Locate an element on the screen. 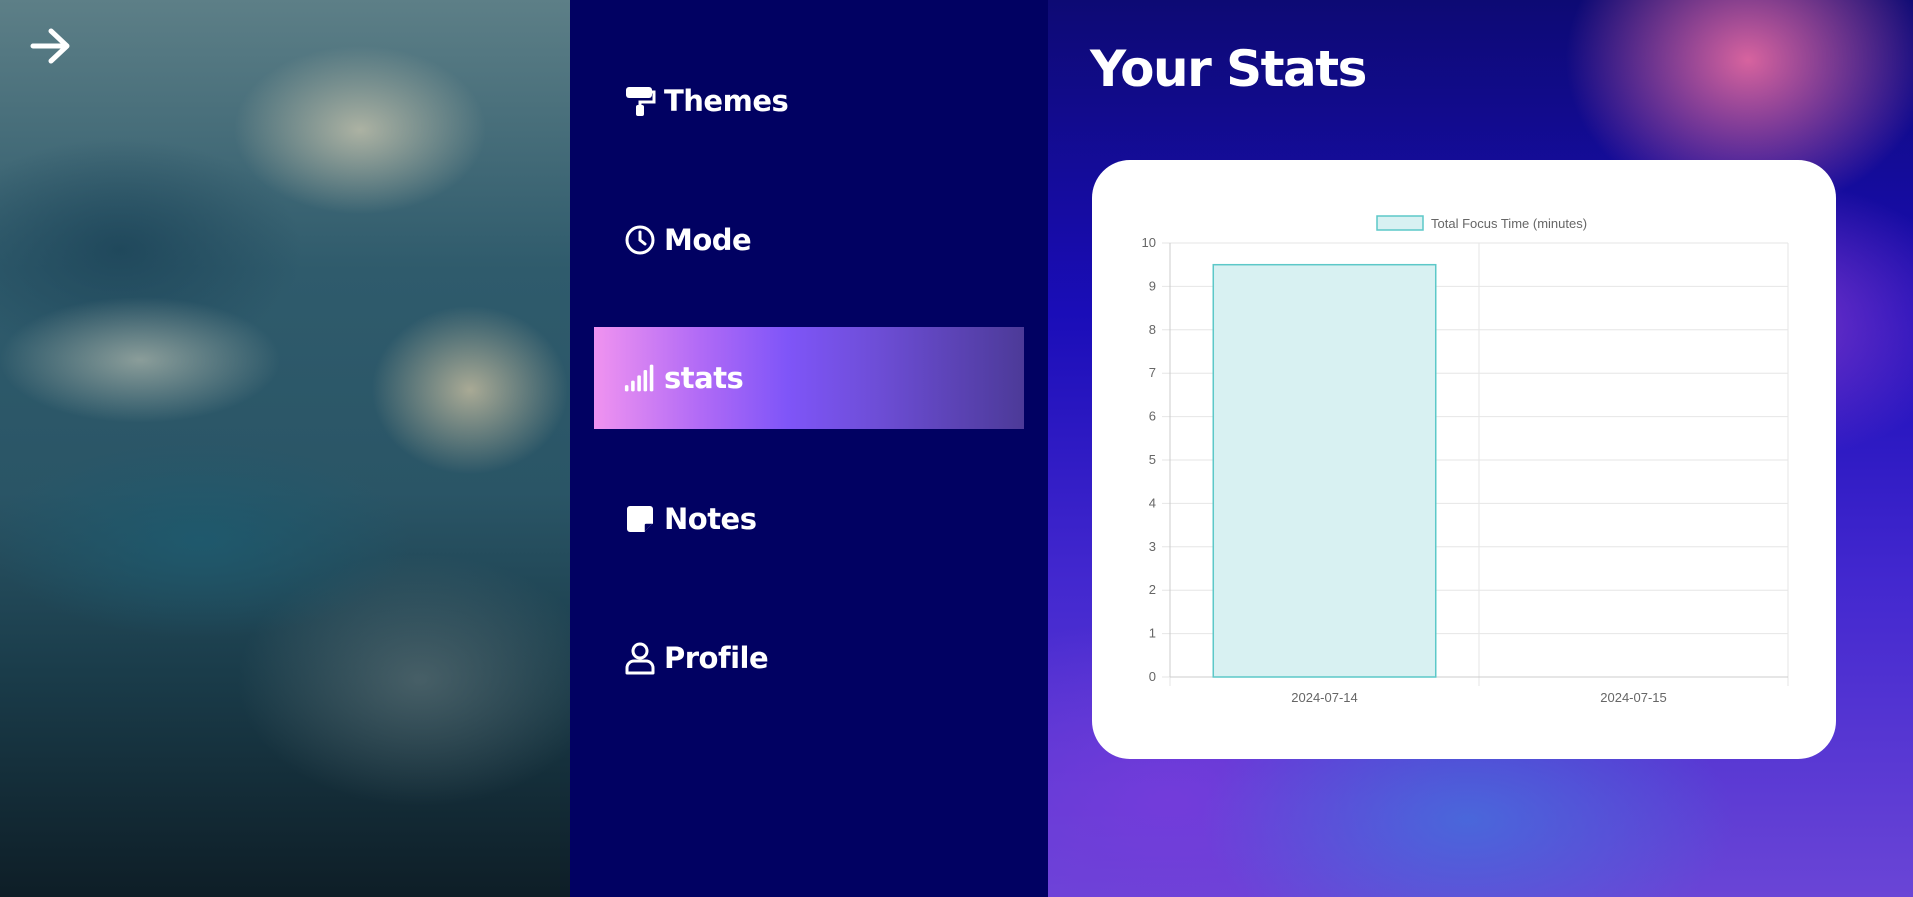 This screenshot has height=897, width=1913. y-tick-label: 6 is located at coordinates (1152, 416).